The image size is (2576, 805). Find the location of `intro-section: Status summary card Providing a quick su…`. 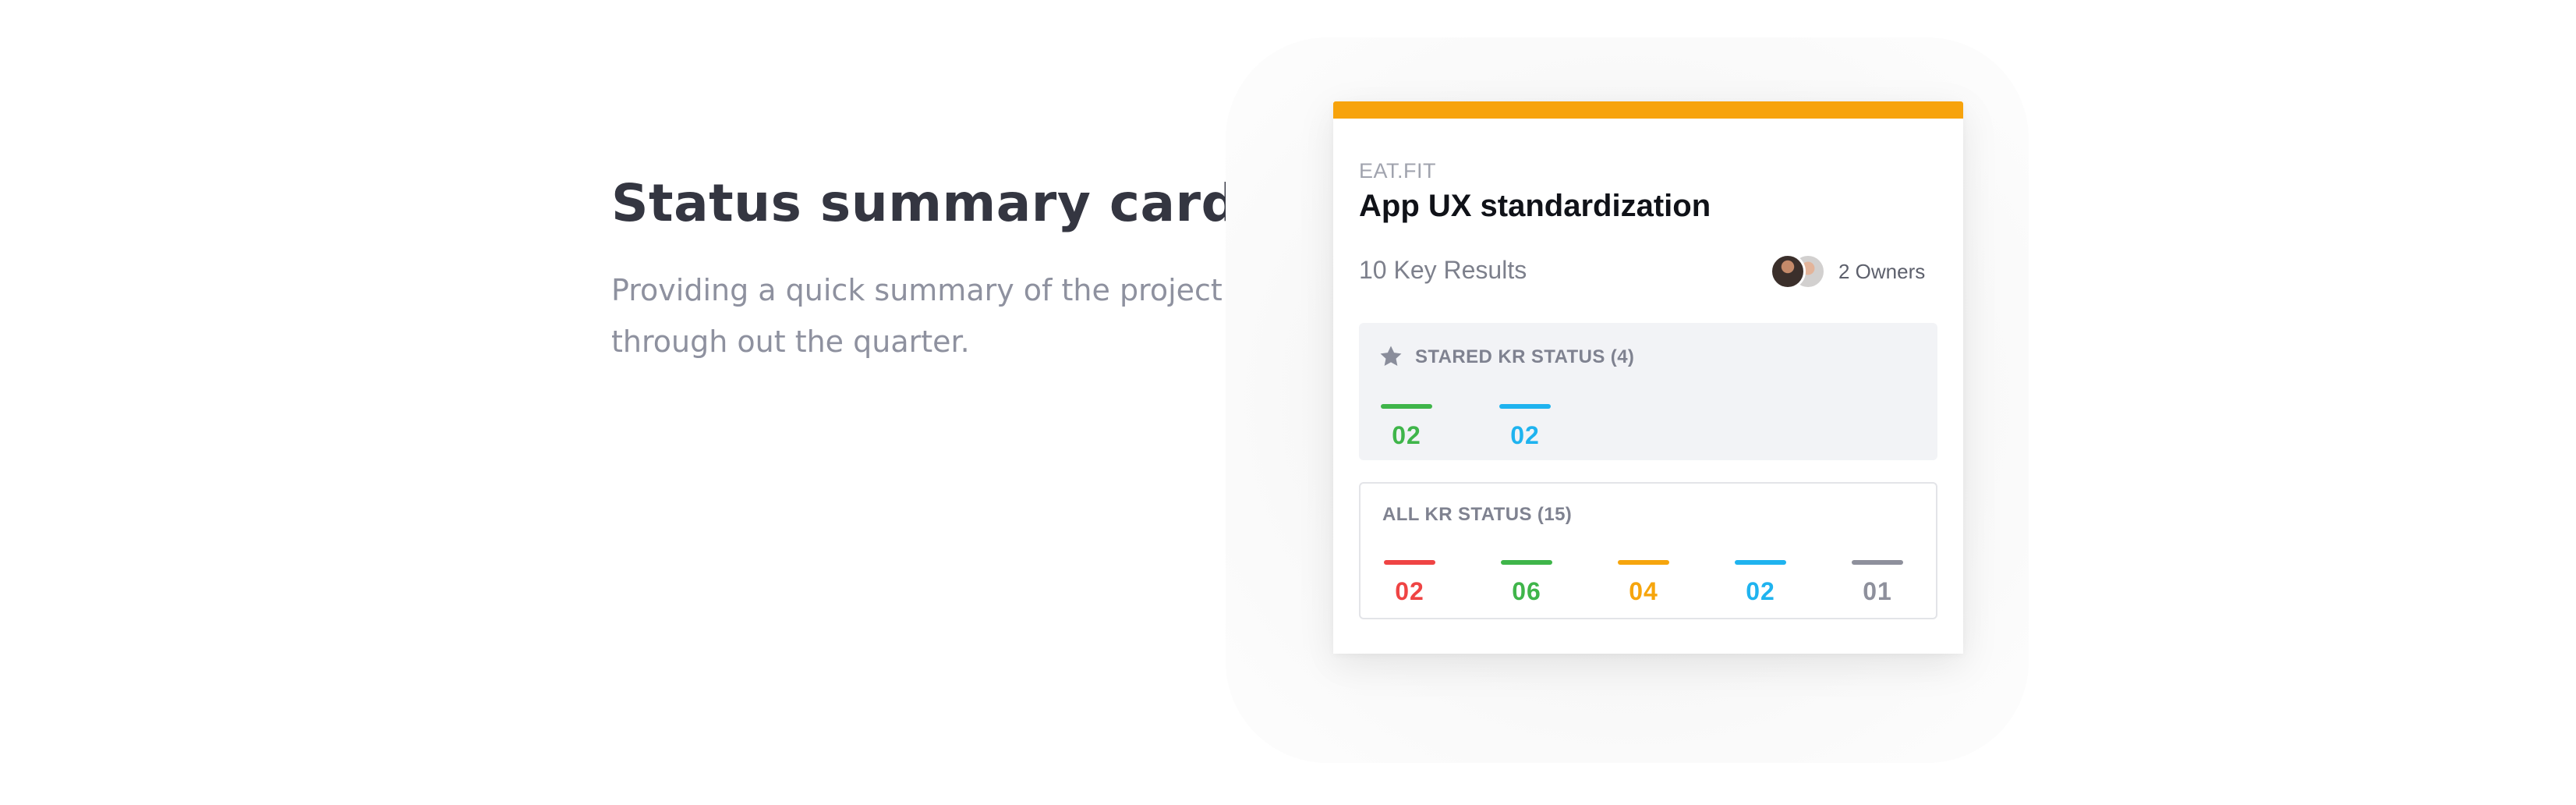

intro-section: Status summary card Providing a quick su… is located at coordinates (931, 270).